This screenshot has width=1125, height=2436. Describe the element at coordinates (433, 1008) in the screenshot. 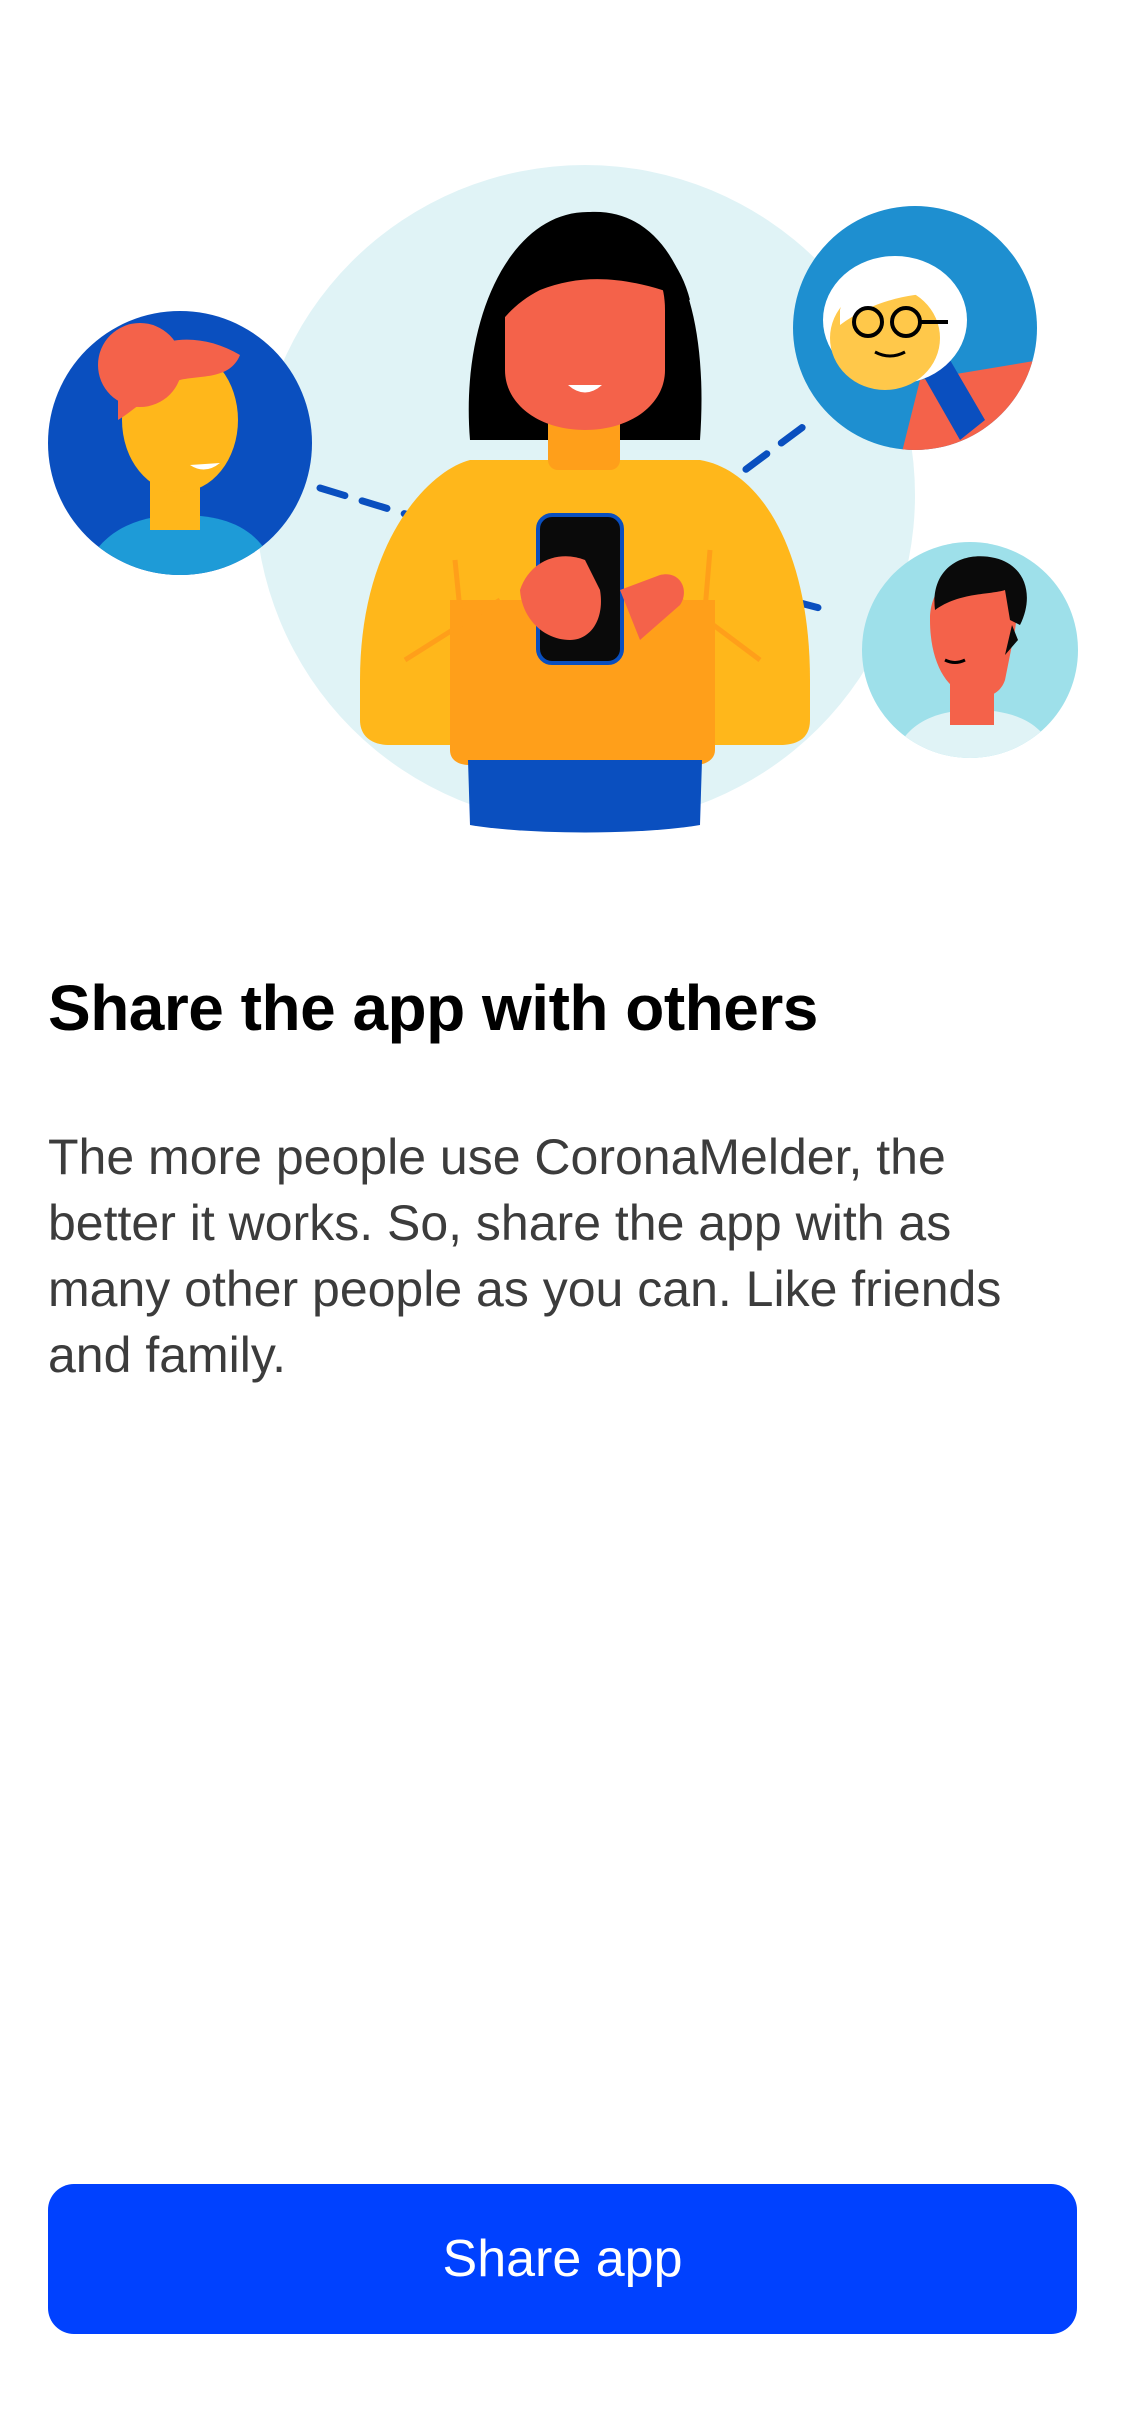

I see `page-title: Share the app with others` at that location.